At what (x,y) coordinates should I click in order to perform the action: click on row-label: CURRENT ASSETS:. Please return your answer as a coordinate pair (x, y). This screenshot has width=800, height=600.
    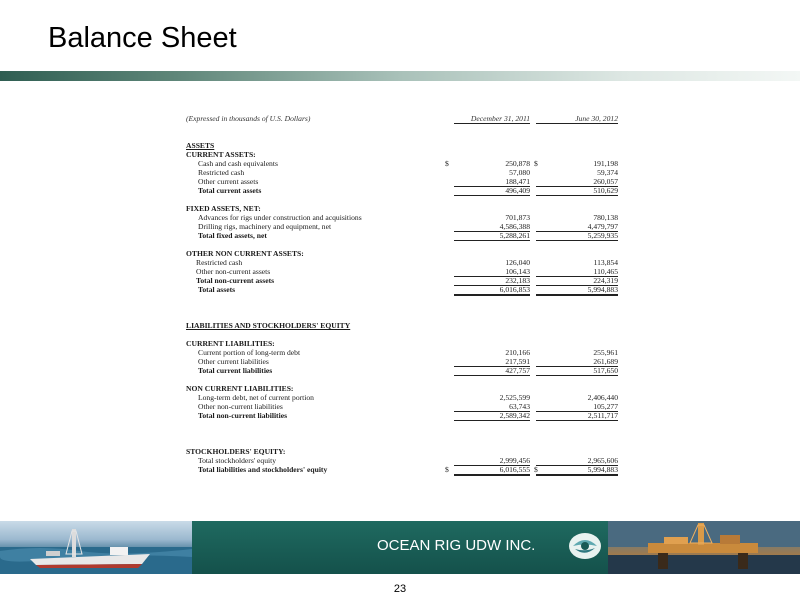
    Looking at the image, I should click on (221, 154).